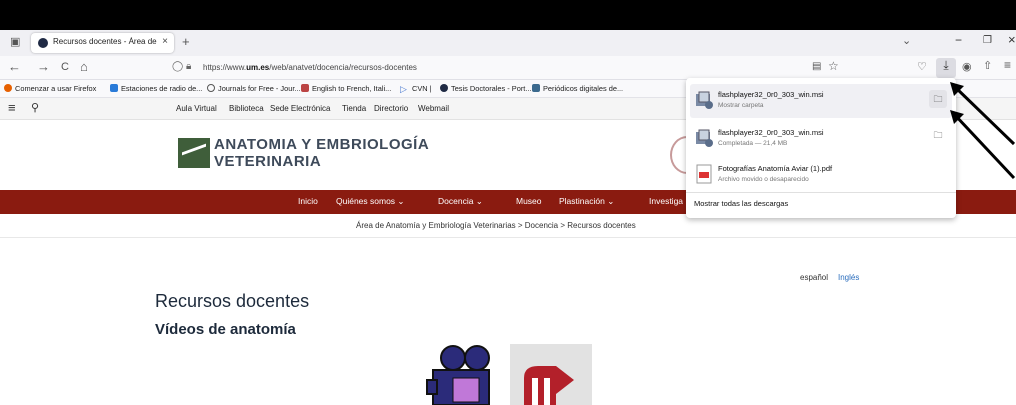 The height and width of the screenshot is (405, 1016). I want to click on pocket-icon: ♡, so click(922, 66).